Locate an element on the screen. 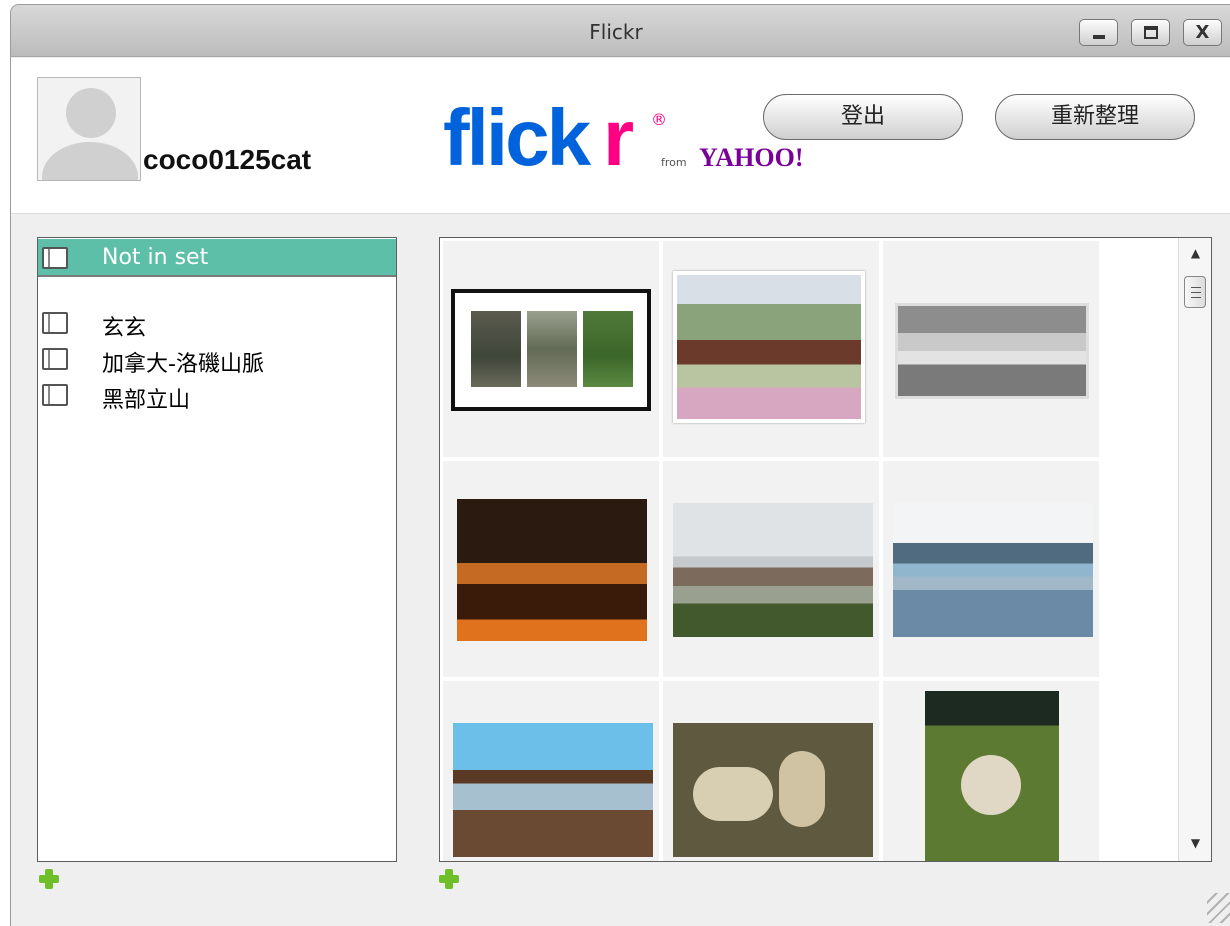 This screenshot has width=1230, height=926. minimize-button is located at coordinates (1098, 32).